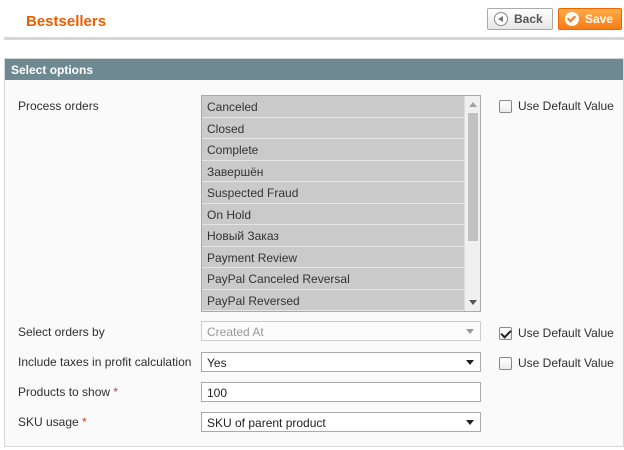 The image size is (624, 450). What do you see at coordinates (235, 332) in the screenshot?
I see `select-orders-by-value: Created At` at bounding box center [235, 332].